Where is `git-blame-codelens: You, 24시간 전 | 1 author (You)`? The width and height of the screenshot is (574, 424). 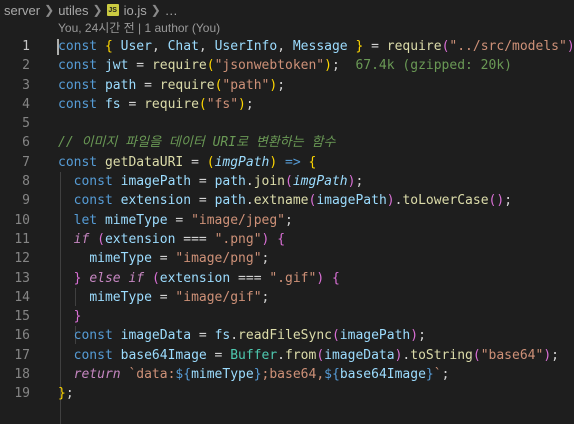
git-blame-codelens: You, 24시간 전 | 1 author (You) is located at coordinates (287, 28).